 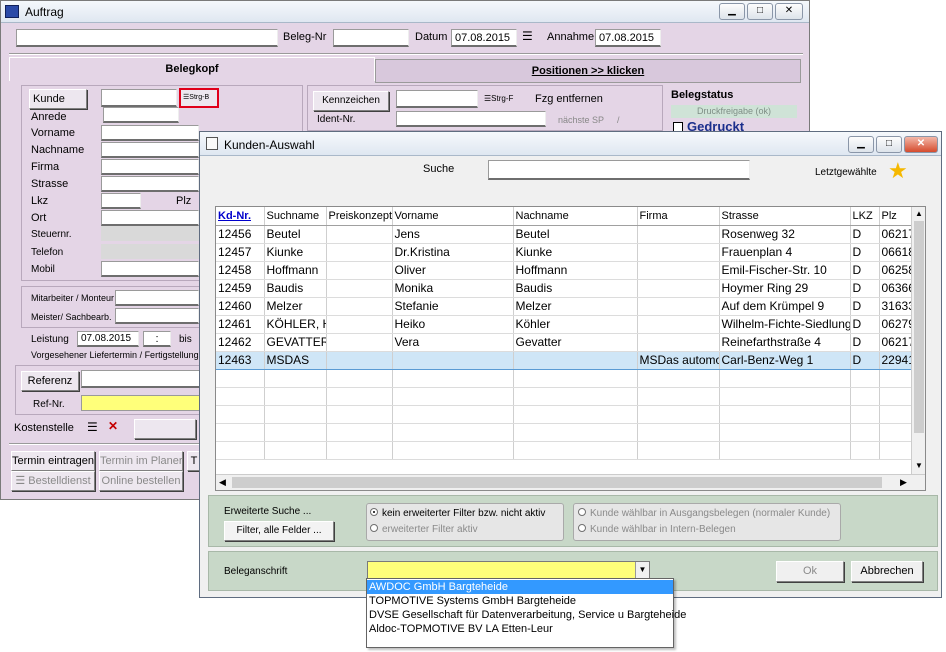 What do you see at coordinates (359, 216) in the screenshot?
I see `column-header: Preiskonzept` at bounding box center [359, 216].